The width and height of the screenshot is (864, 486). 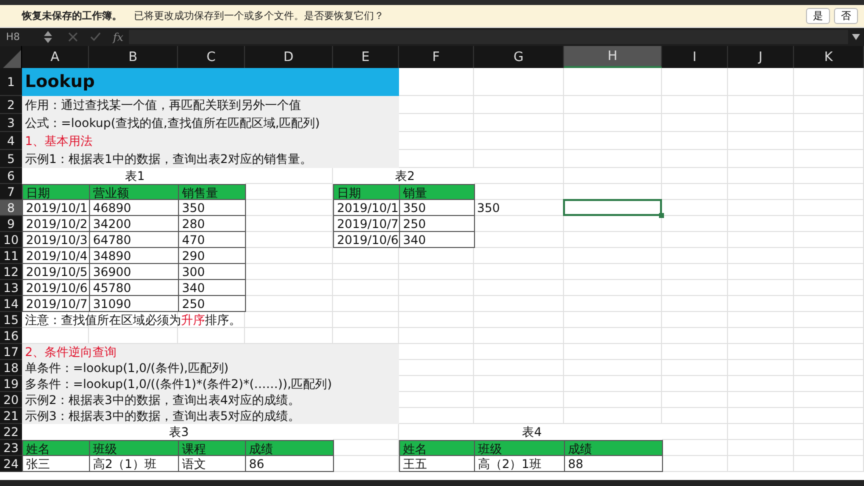 What do you see at coordinates (211, 57) in the screenshot?
I see `column-header: C` at bounding box center [211, 57].